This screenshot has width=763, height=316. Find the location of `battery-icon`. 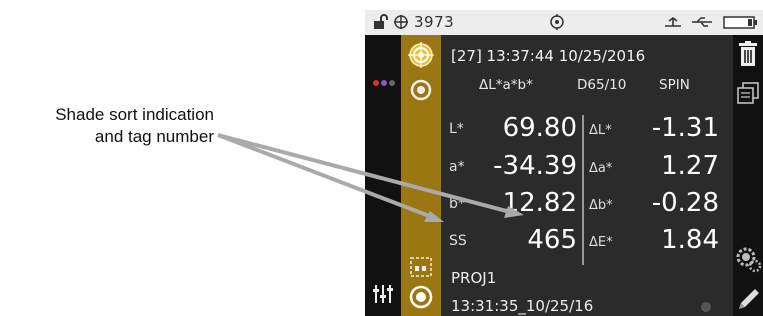

battery-icon is located at coordinates (740, 22).